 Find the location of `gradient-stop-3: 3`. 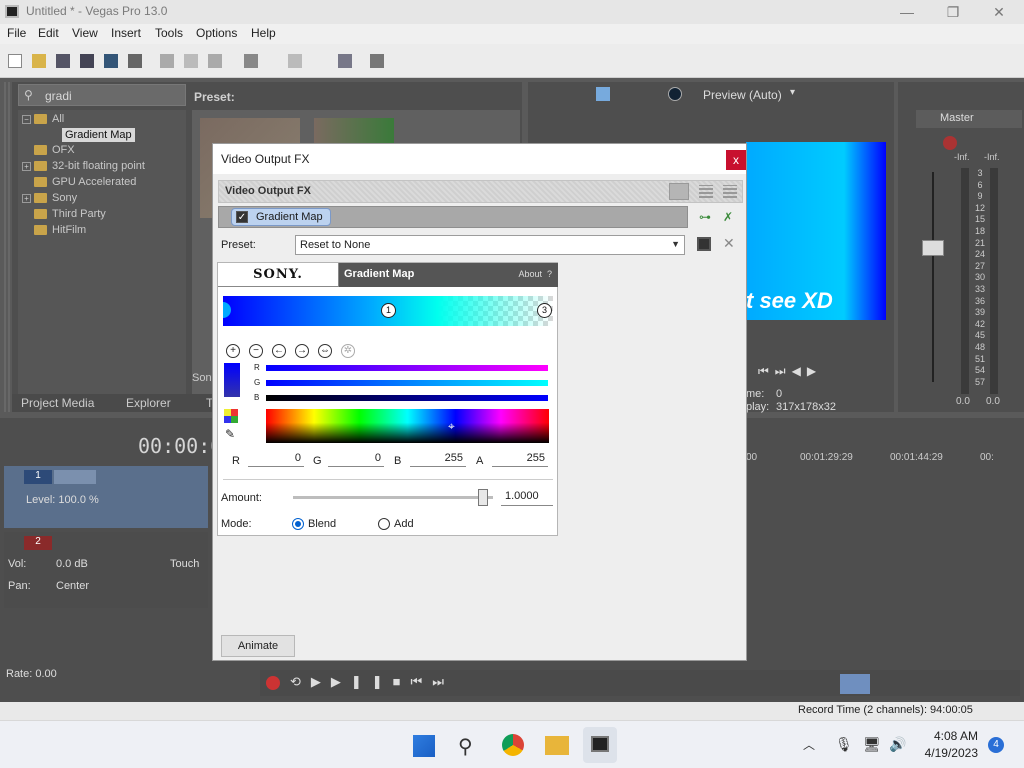

gradient-stop-3: 3 is located at coordinates (544, 310).